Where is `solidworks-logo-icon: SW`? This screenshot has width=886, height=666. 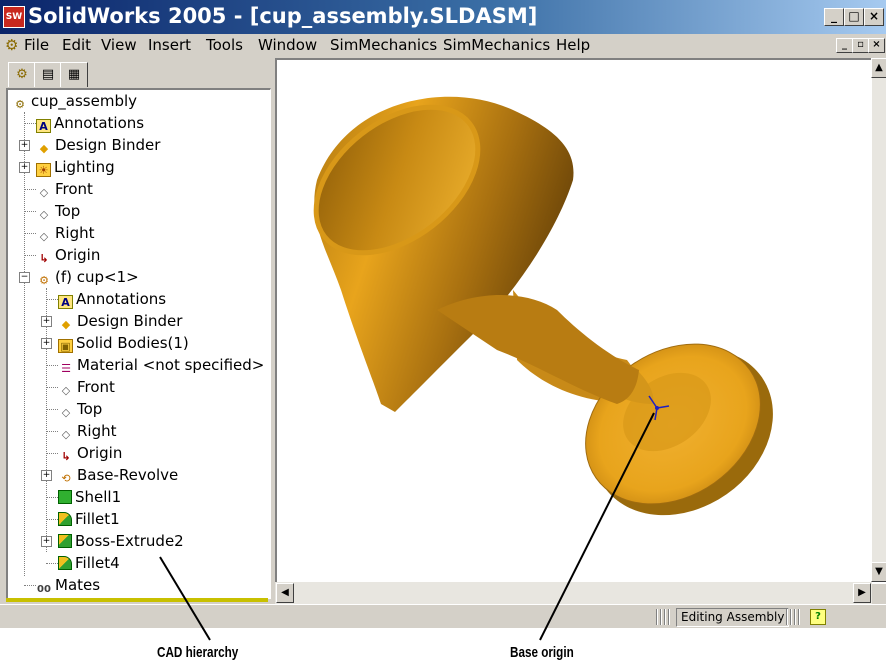 solidworks-logo-icon: SW is located at coordinates (14, 17).